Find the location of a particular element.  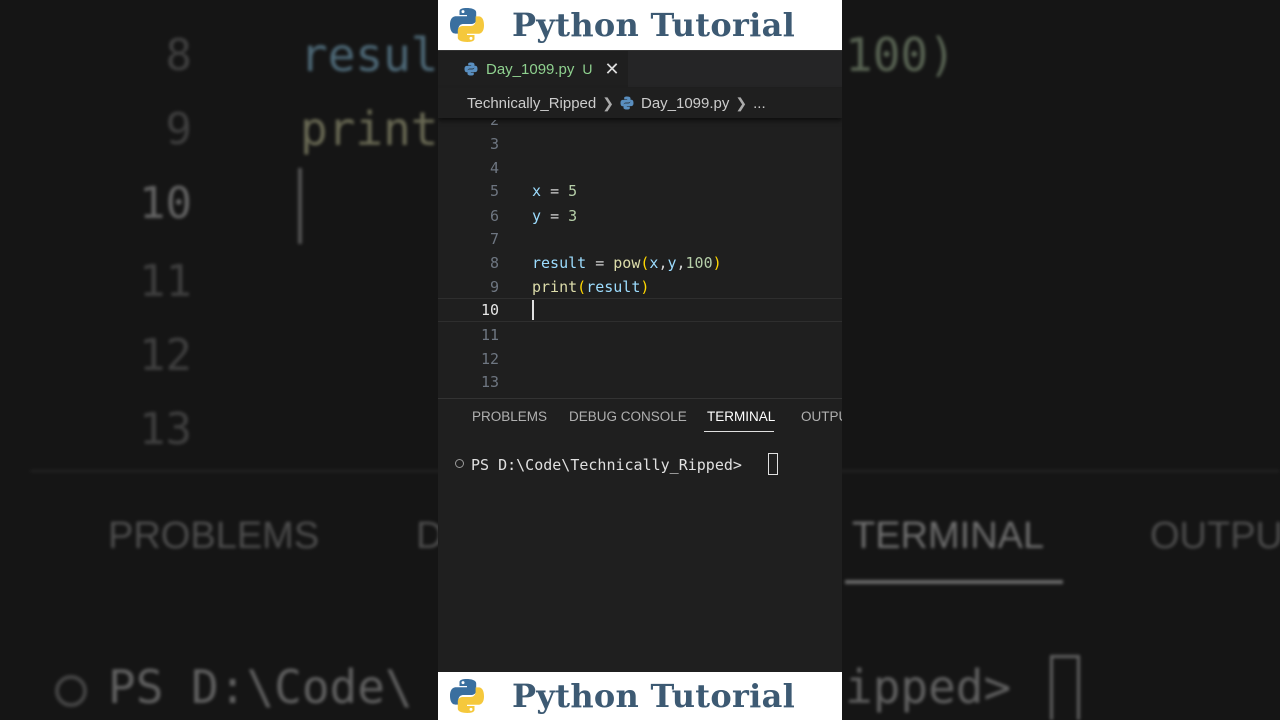

breadcrumb-file: Day_1099.py is located at coordinates (685, 103).